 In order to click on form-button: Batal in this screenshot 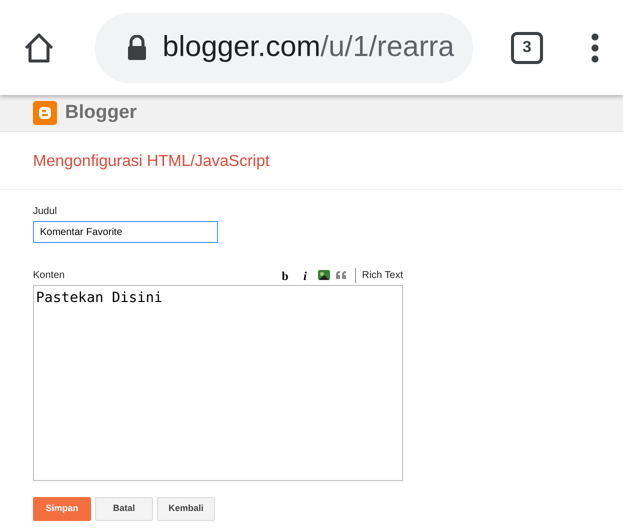, I will do `click(124, 509)`.